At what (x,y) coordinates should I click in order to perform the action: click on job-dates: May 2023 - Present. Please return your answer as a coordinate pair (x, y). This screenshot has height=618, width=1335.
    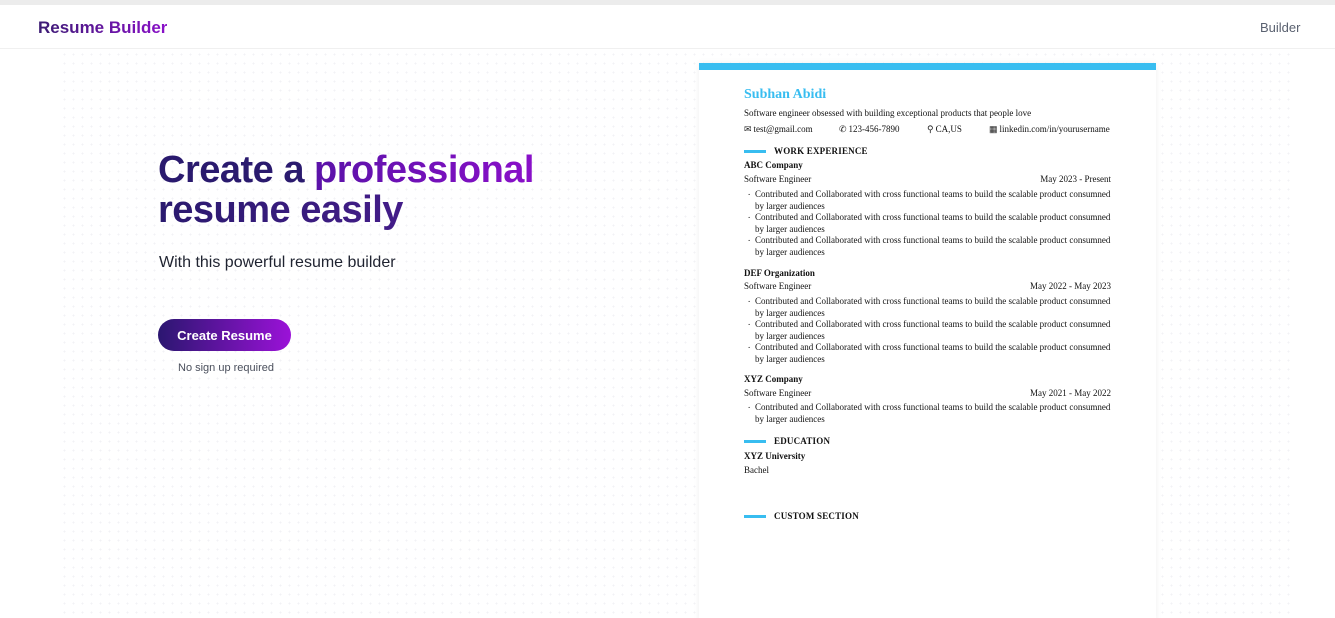
    Looking at the image, I should click on (1075, 179).